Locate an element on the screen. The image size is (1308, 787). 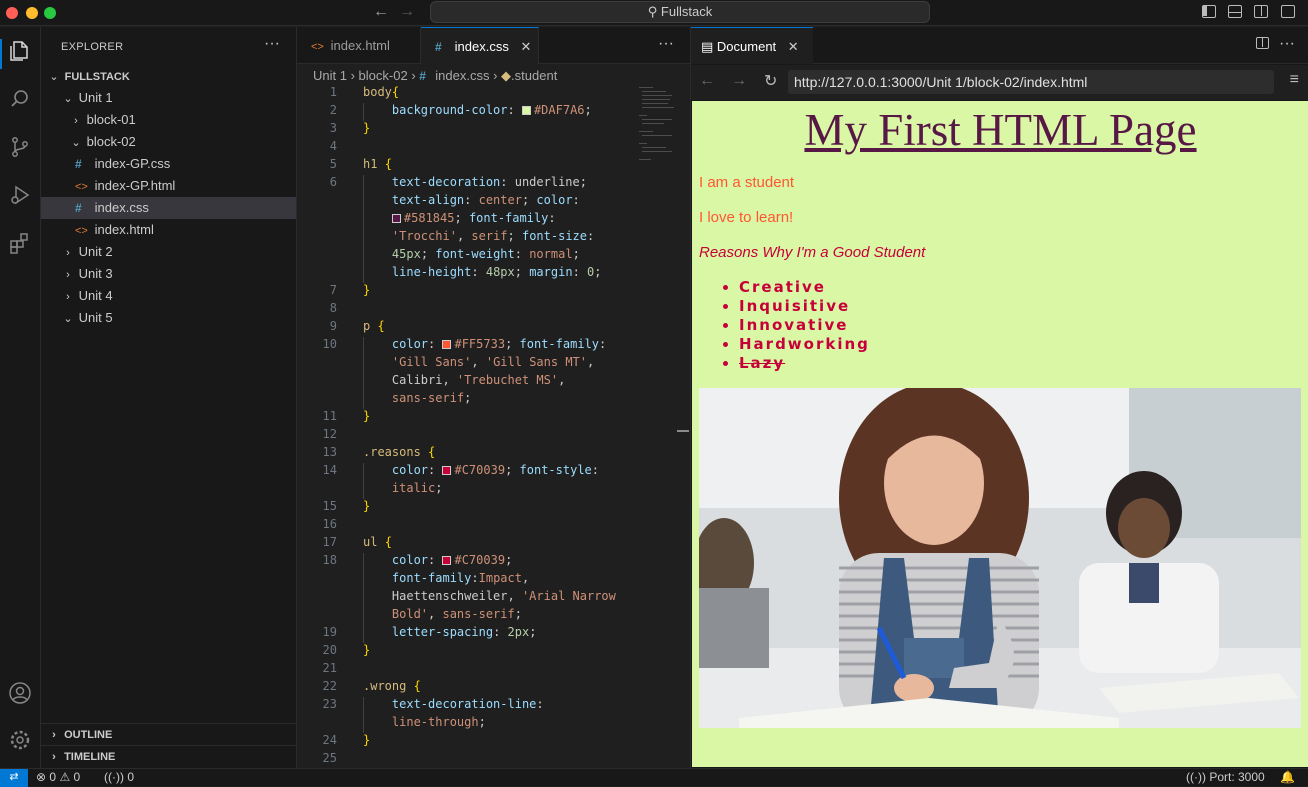
line-number: 22 is located at coordinates (329, 686).